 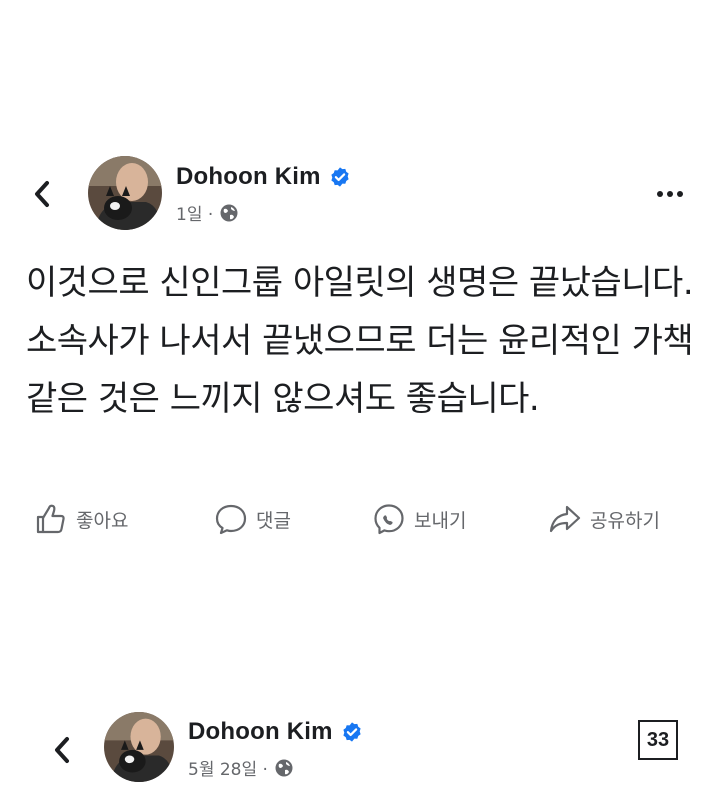 What do you see at coordinates (440, 520) in the screenshot?
I see `send-label: 보내기` at bounding box center [440, 520].